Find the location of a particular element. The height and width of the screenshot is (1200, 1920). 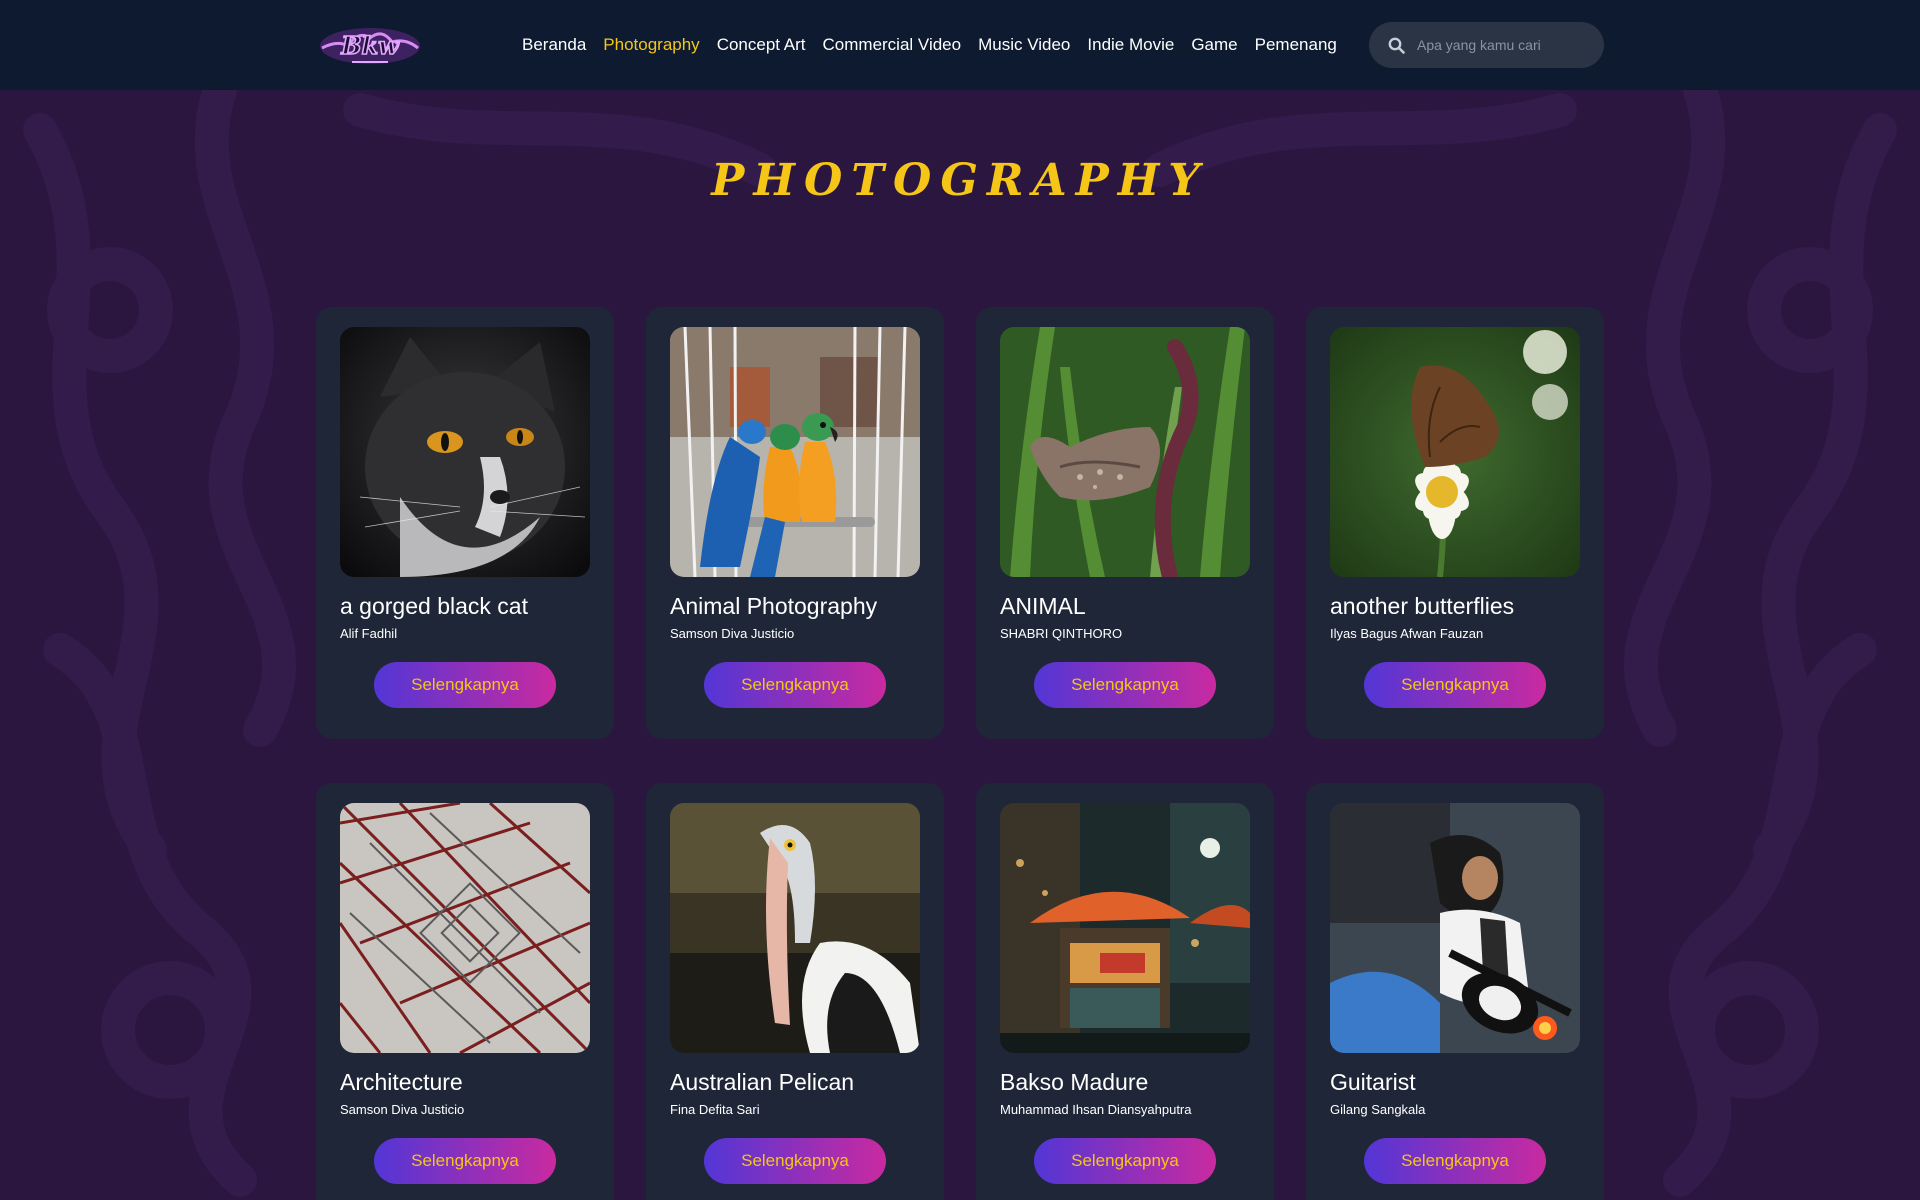

card-title: Bakso Madure is located at coordinates (1074, 1082).